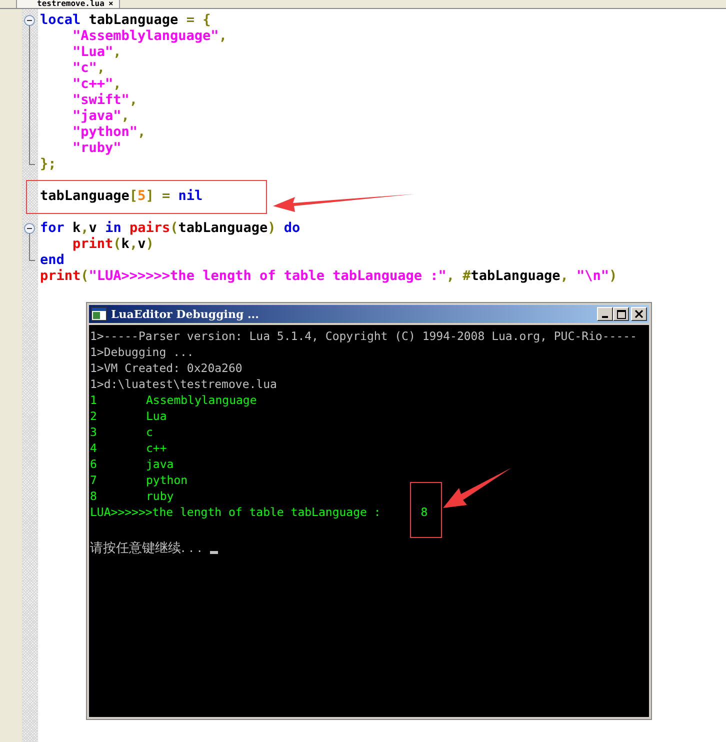  What do you see at coordinates (160, 464) in the screenshot?
I see `console-value: java` at bounding box center [160, 464].